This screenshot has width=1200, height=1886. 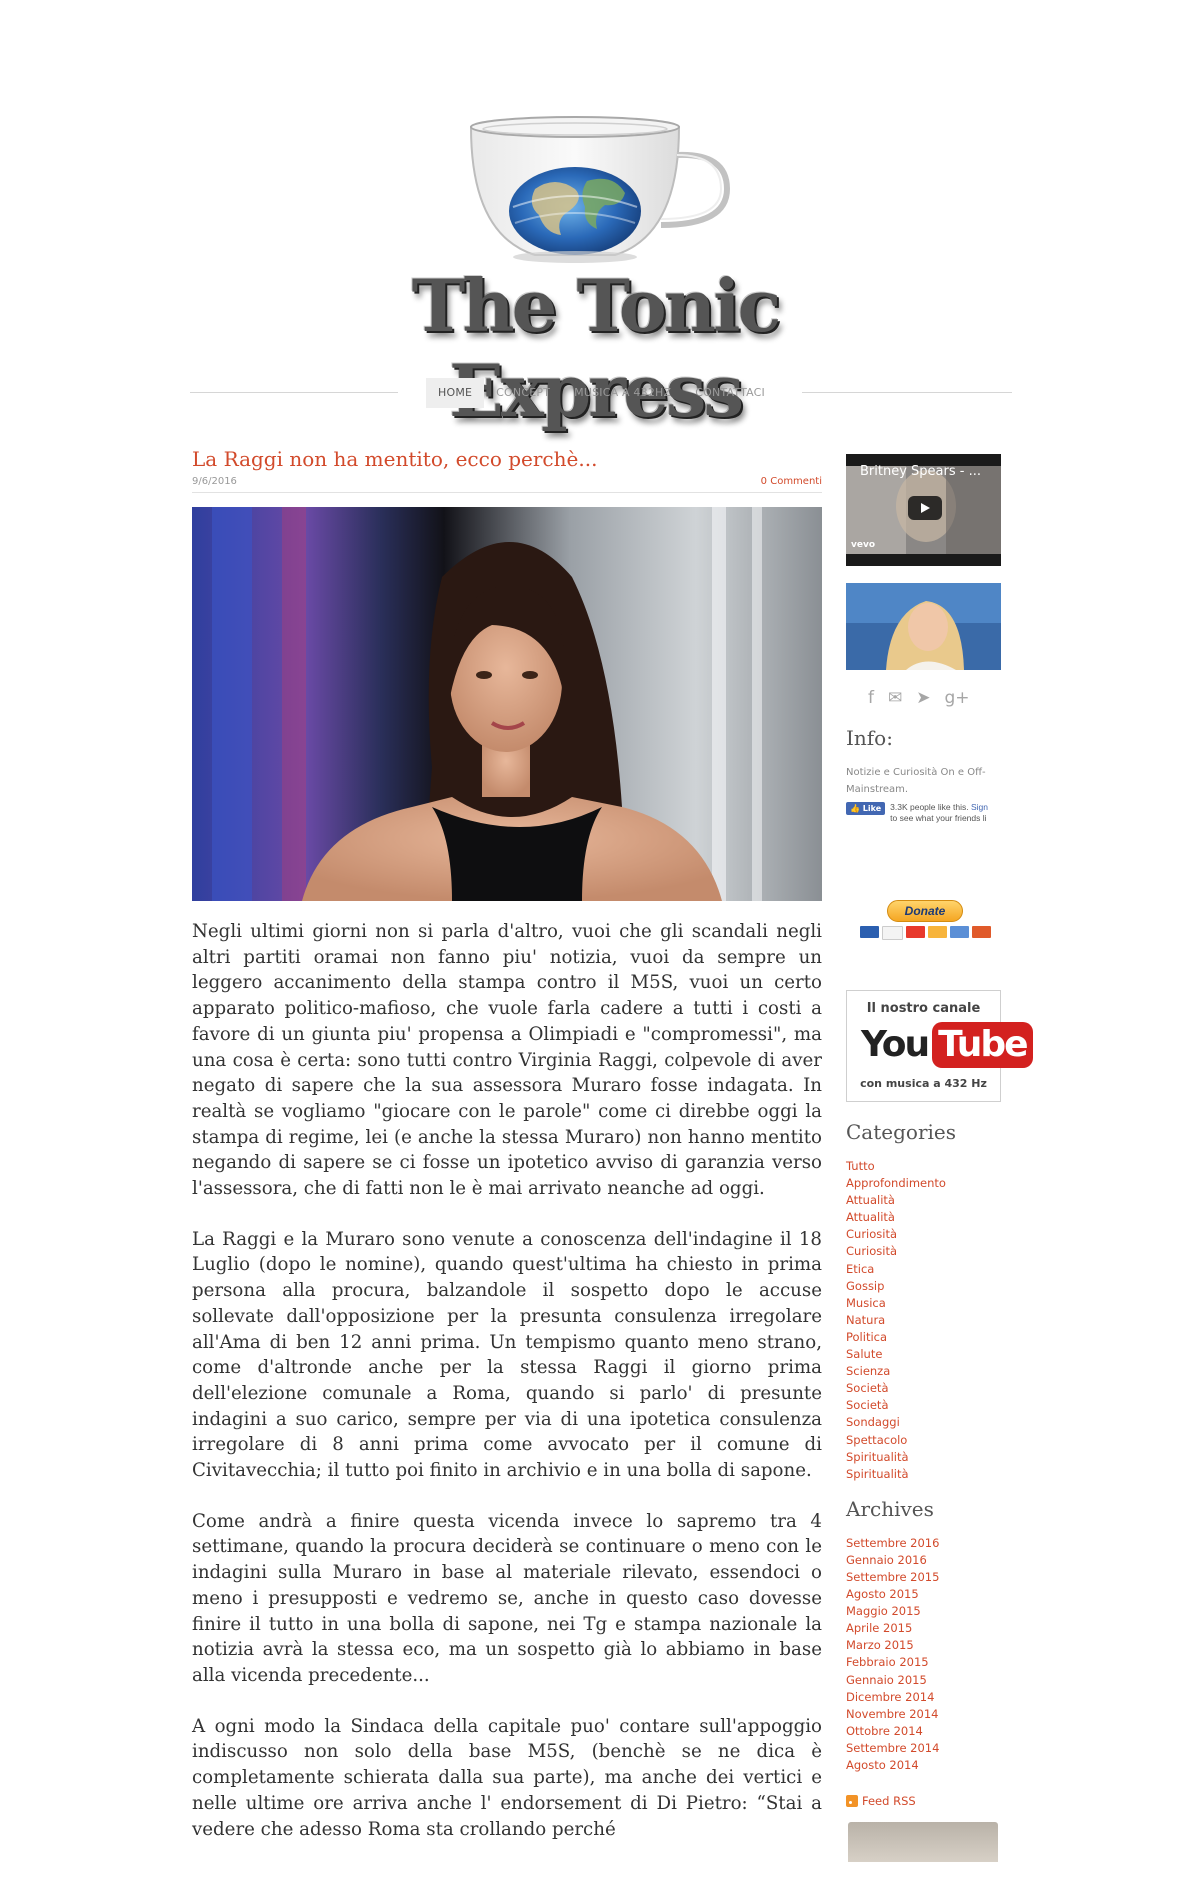 What do you see at coordinates (925, 1714) in the screenshot?
I see `archive-link: Novembre 2014` at bounding box center [925, 1714].